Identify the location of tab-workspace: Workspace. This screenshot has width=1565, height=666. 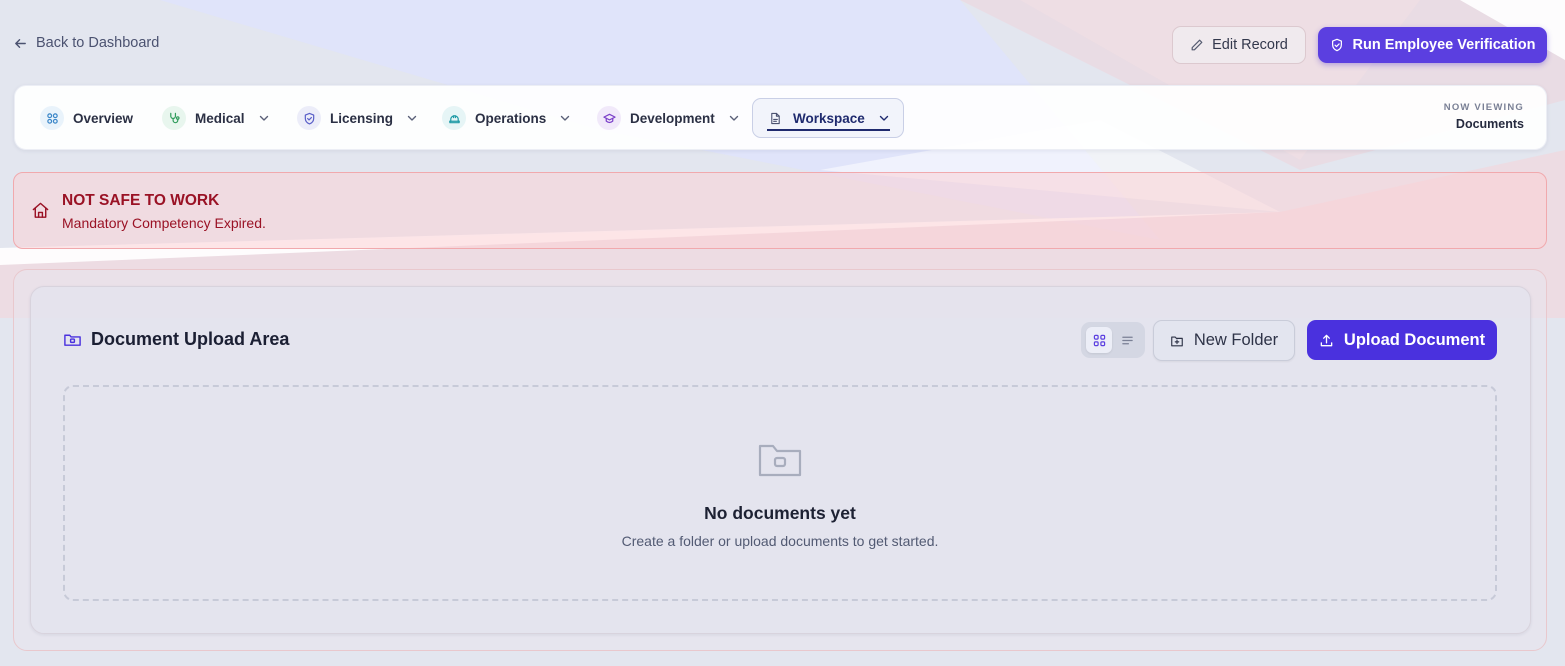
(828, 118).